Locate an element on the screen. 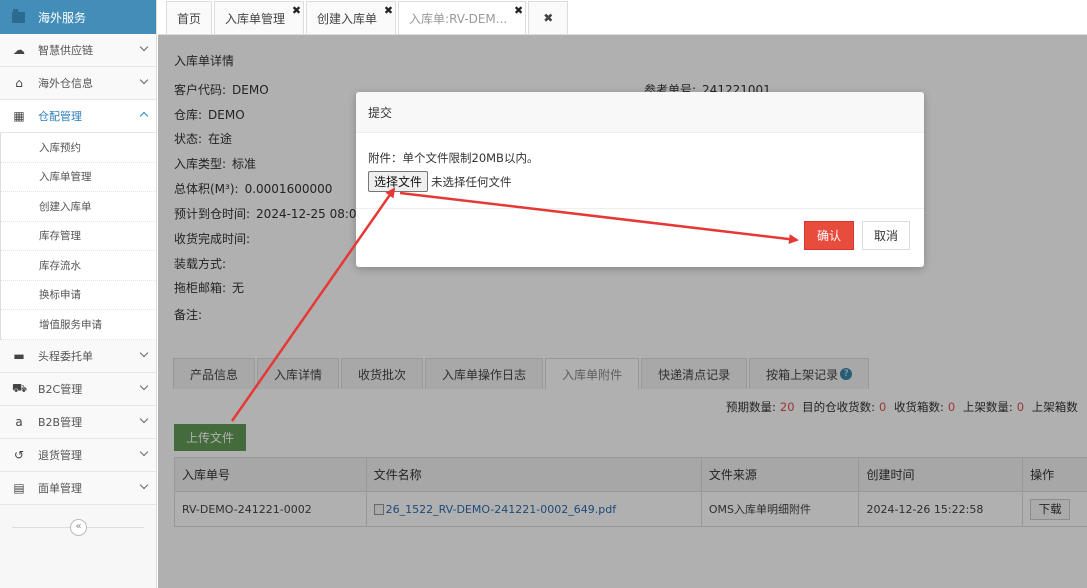 The width and height of the screenshot is (1087, 588). sidebar-subitem-relabel: 换标申请 is located at coordinates (78, 295).